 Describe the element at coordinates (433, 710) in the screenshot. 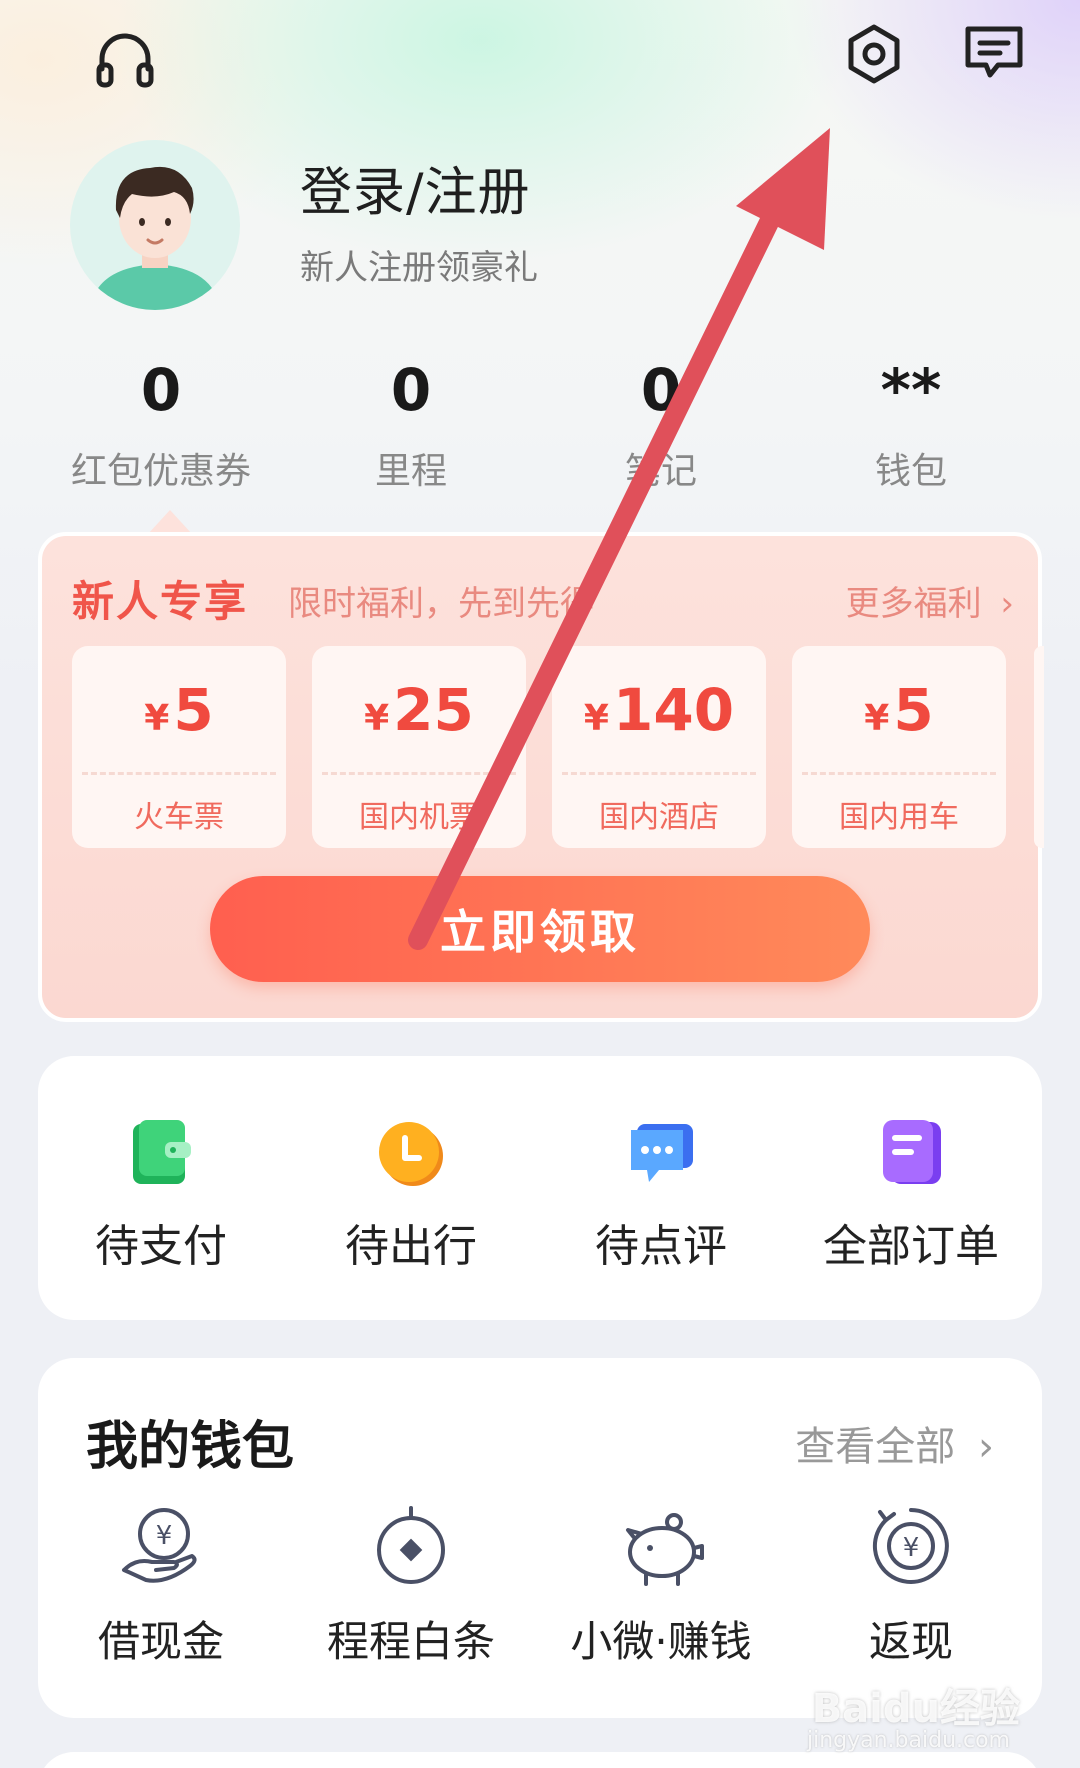

I see `coupon-amount: 25` at that location.